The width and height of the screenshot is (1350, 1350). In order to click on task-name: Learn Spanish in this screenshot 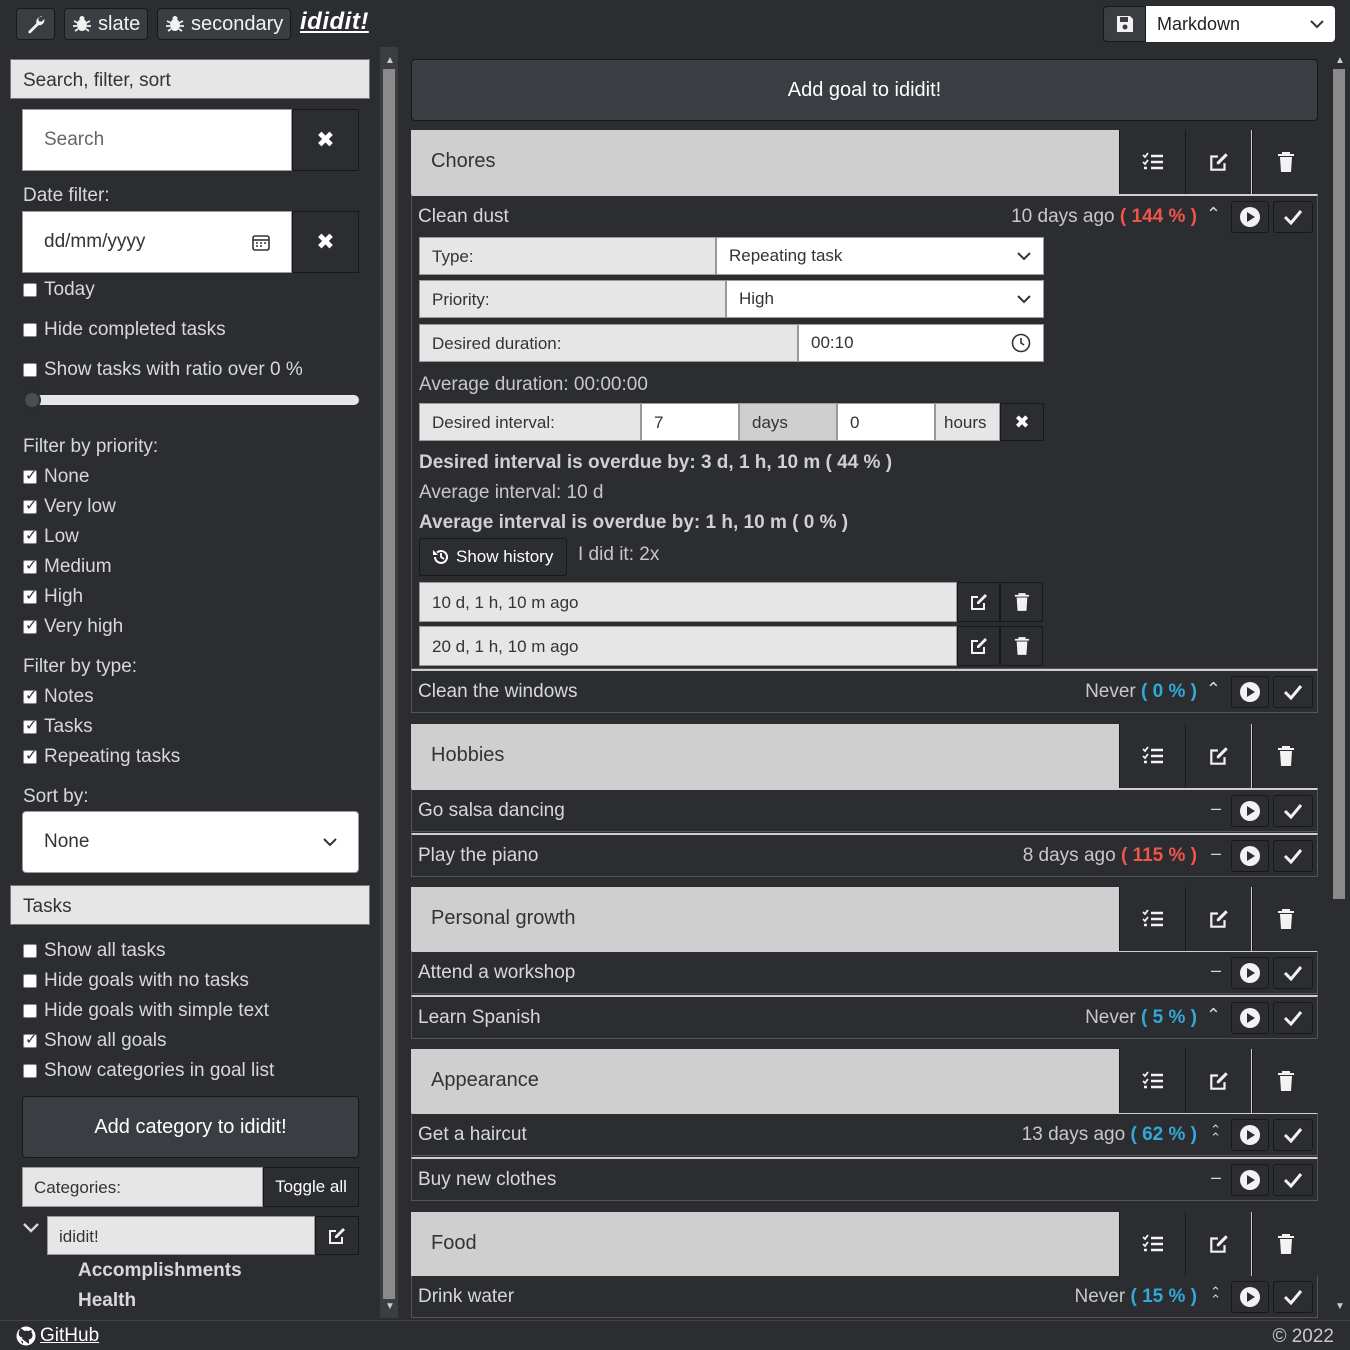, I will do `click(479, 1018)`.